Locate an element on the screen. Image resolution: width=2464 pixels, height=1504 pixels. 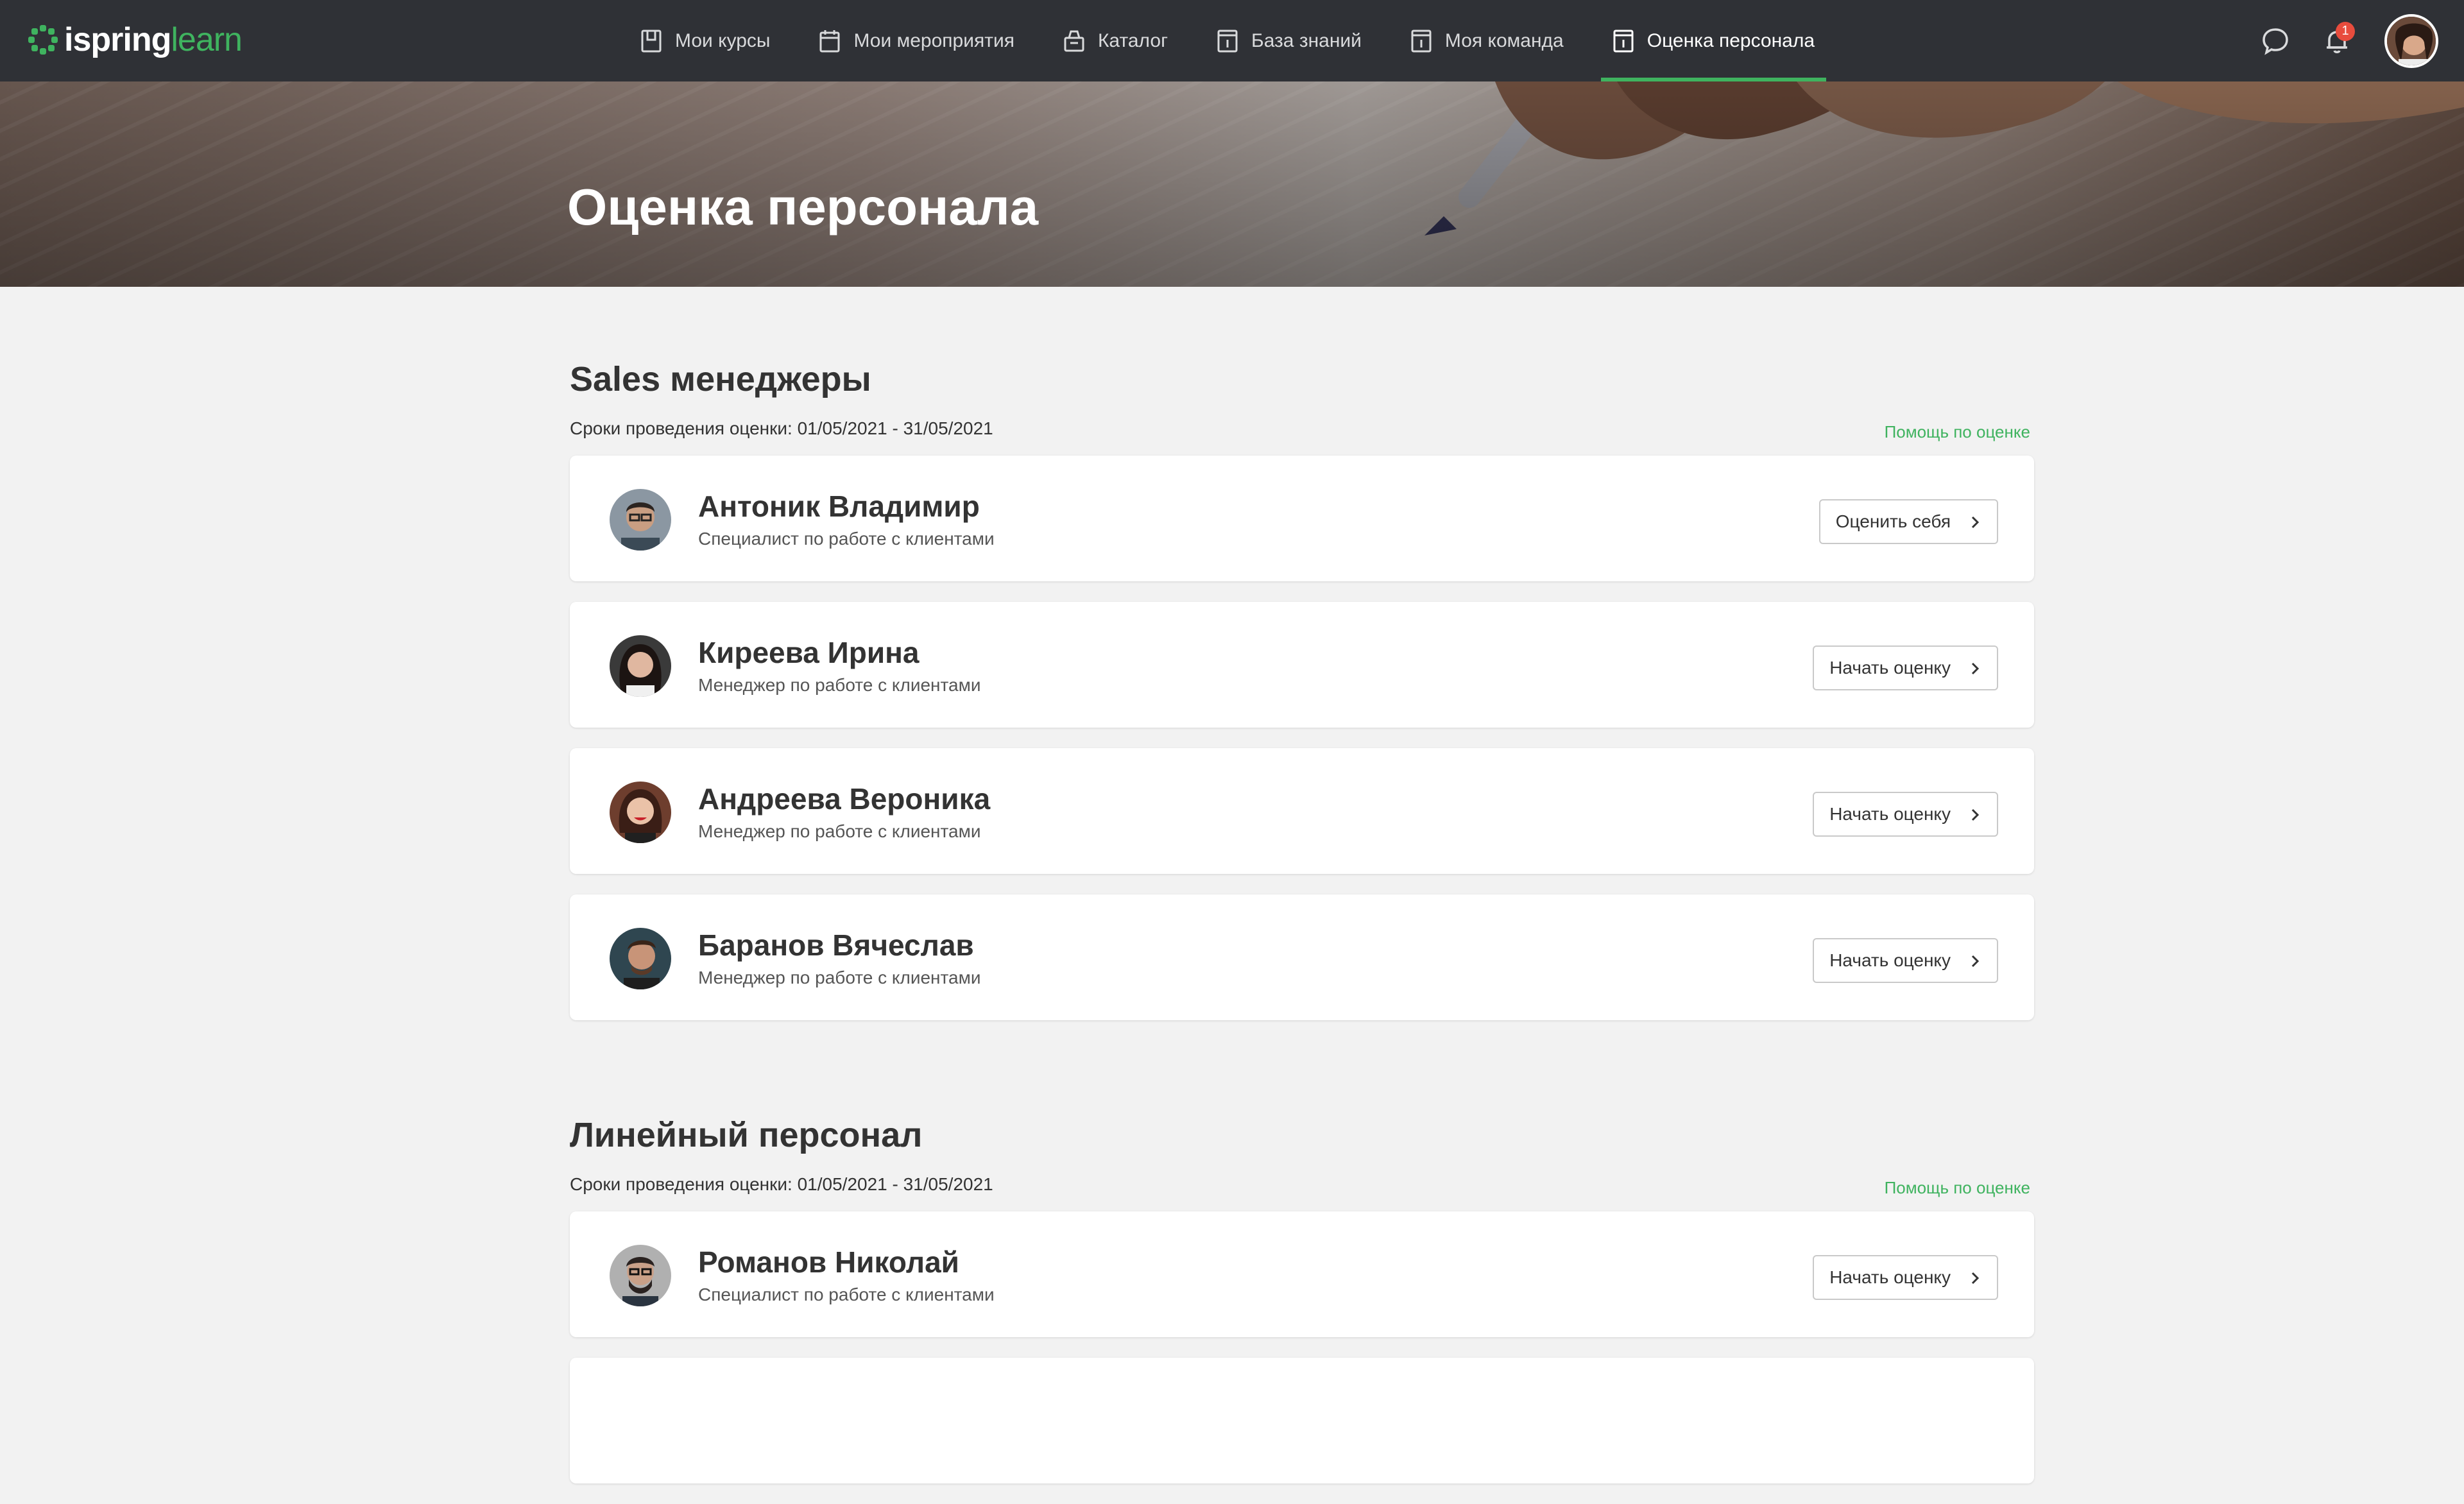
nav-item-label: Оценка персонала is located at coordinates (1731, 40).